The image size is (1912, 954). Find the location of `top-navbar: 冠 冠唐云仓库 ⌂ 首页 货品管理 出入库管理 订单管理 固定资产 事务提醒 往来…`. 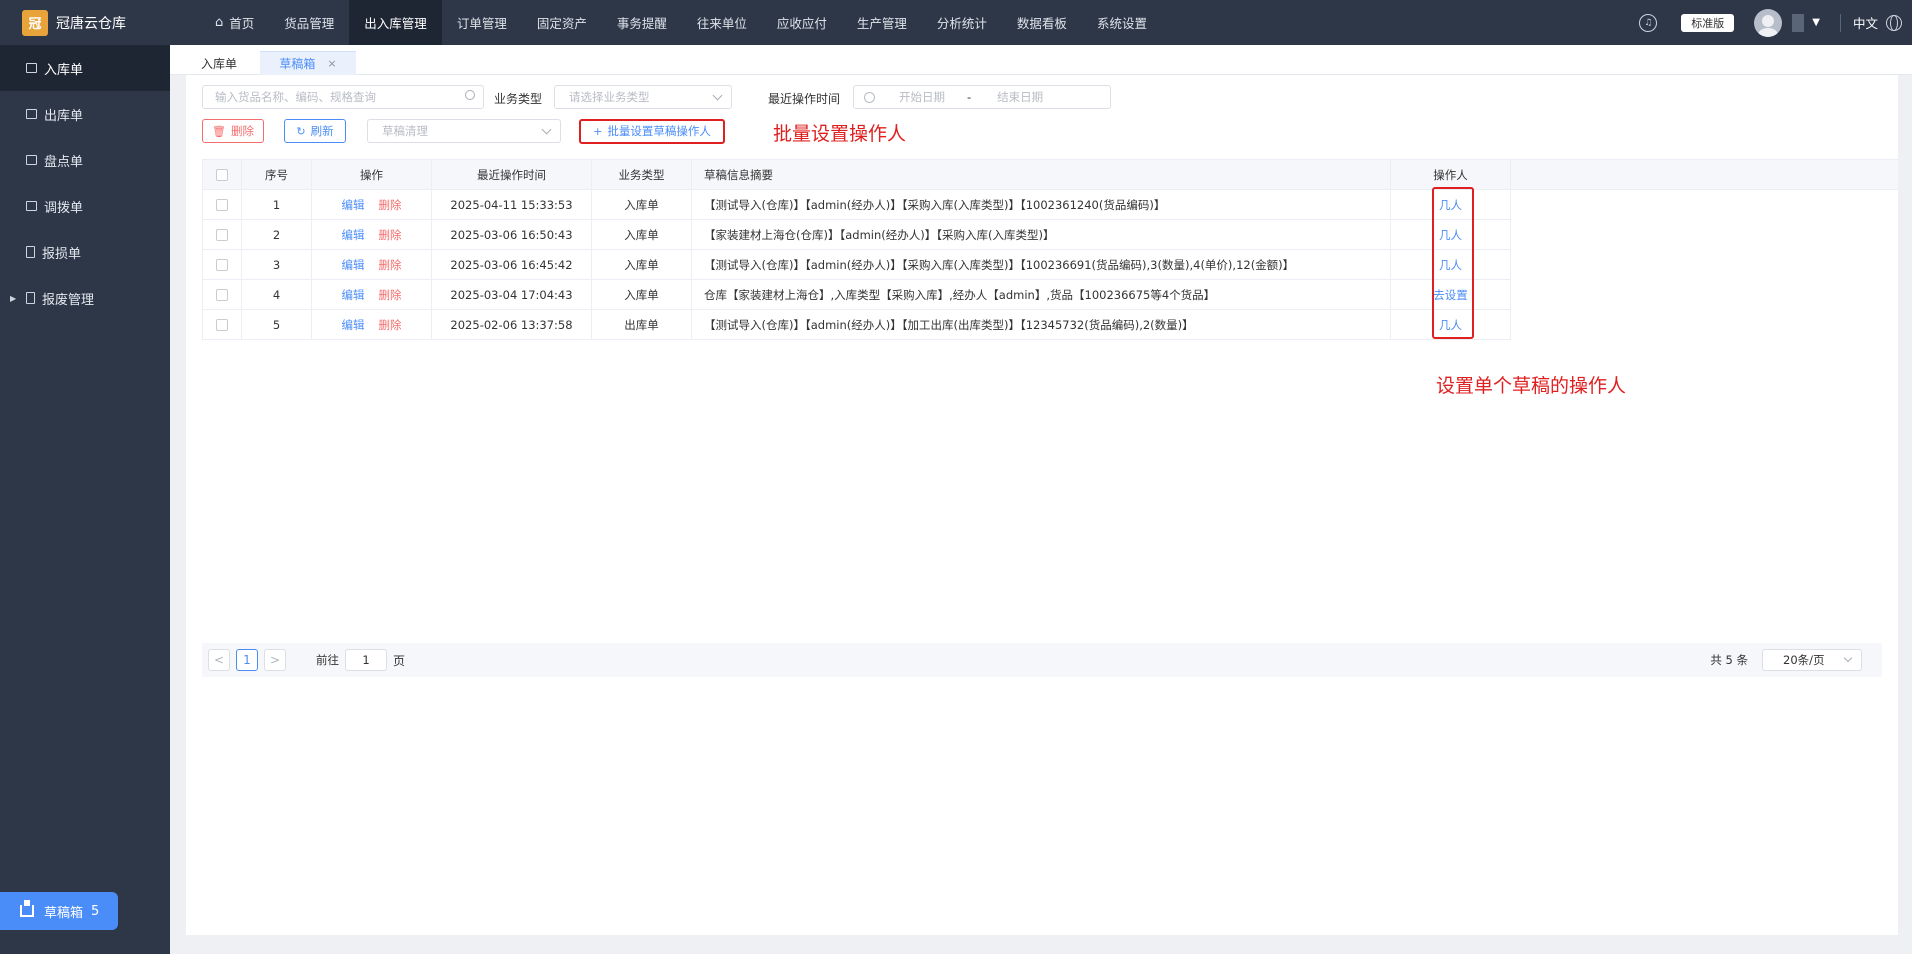

top-navbar: 冠 冠唐云仓库 ⌂ 首页 货品管理 出入库管理 订单管理 固定资产 事务提醒 往来… is located at coordinates (956, 22).